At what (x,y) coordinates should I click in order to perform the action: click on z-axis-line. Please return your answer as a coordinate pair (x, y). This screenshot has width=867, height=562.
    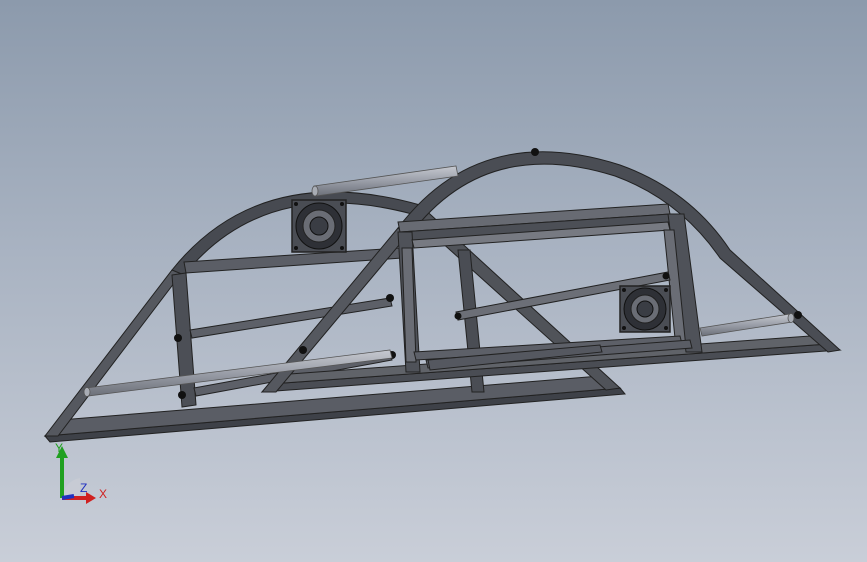
    Looking at the image, I should click on (68, 497).